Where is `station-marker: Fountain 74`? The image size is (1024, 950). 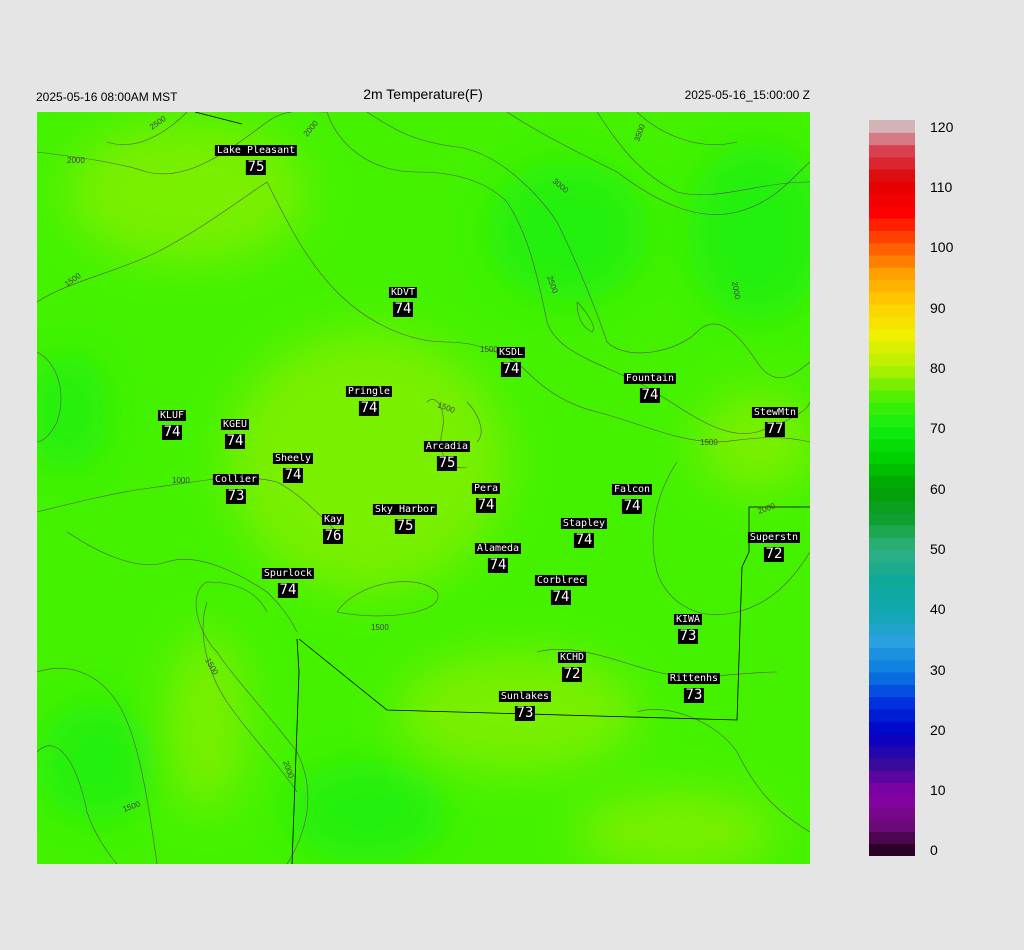 station-marker: Fountain 74 is located at coordinates (650, 385).